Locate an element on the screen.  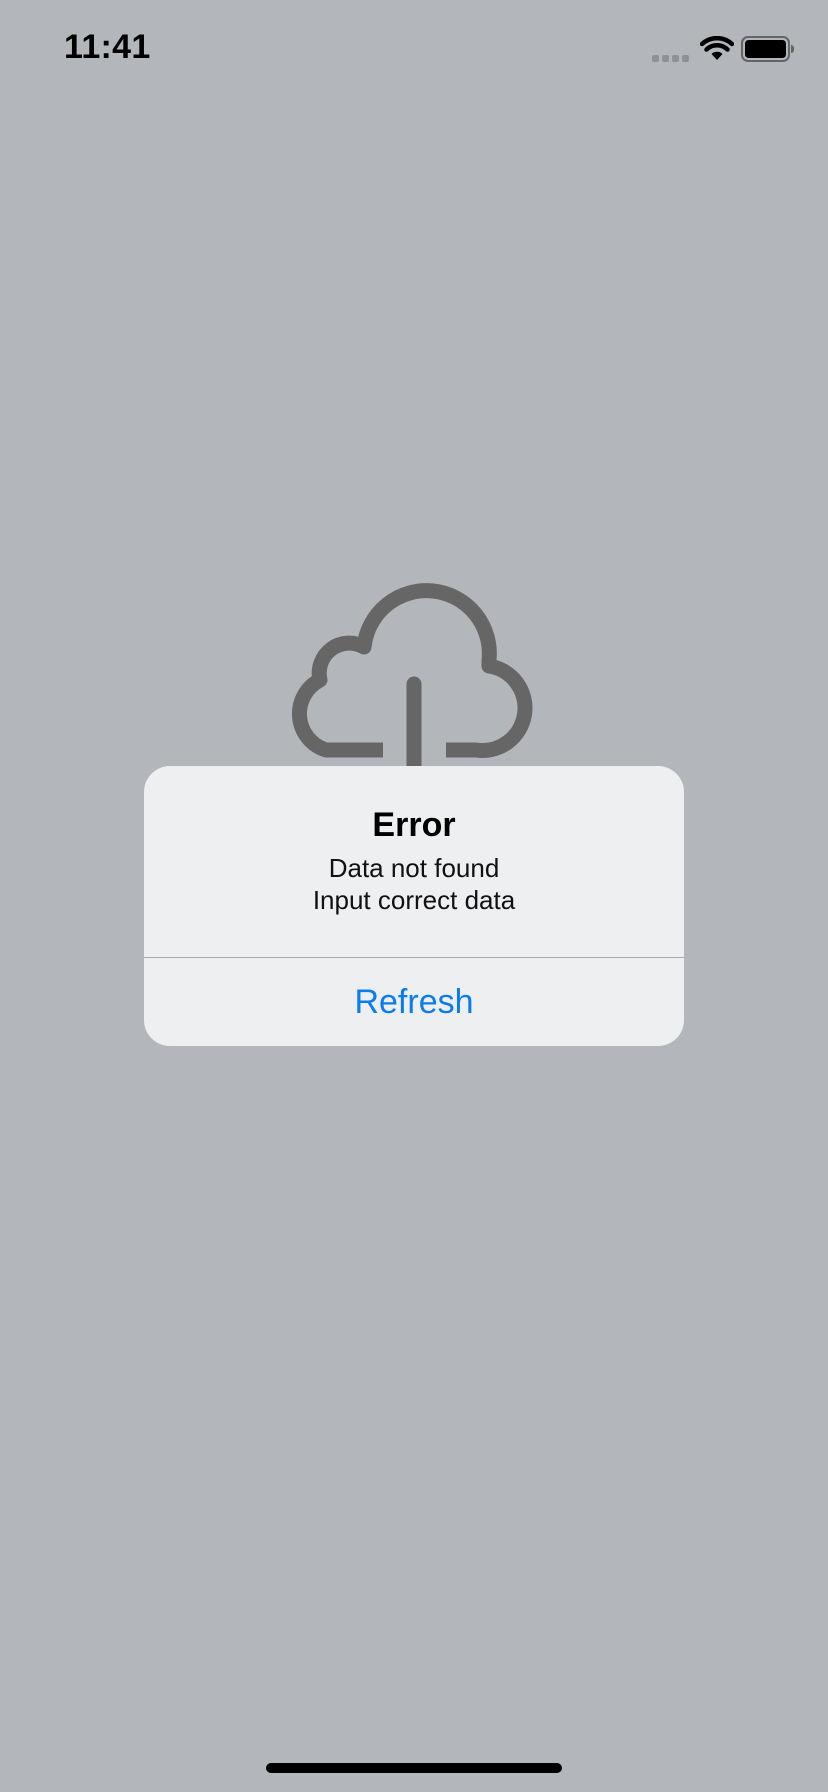
status-bar: 11:41 is located at coordinates (414, 50).